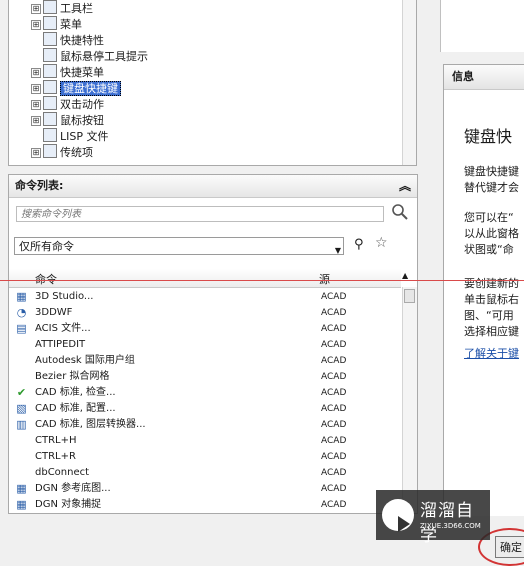  I want to click on tree-item-label: 菜单, so click(71, 24).